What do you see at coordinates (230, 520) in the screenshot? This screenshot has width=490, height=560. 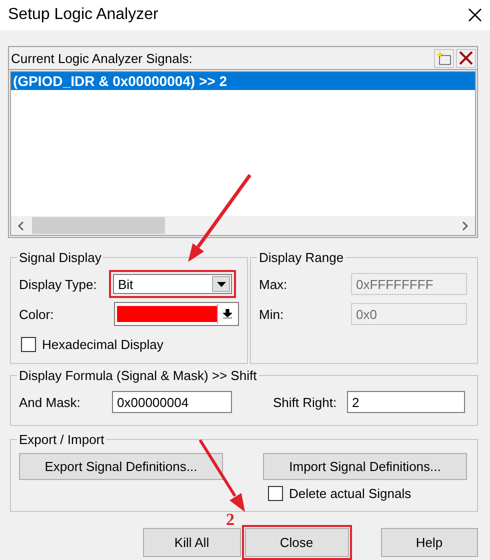 I see `annotation-number: 2` at bounding box center [230, 520].